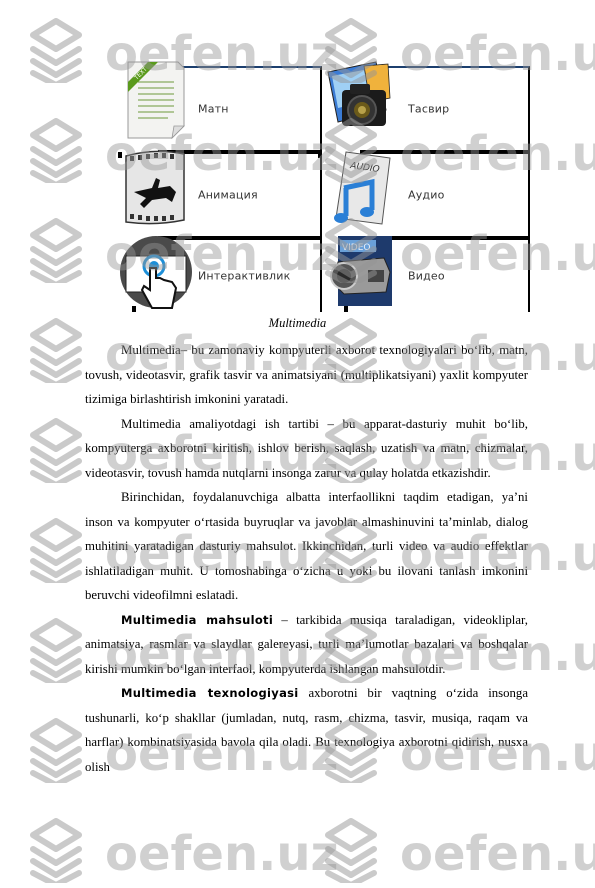  Describe the element at coordinates (213, 109) in the screenshot. I see `item-label: Матн` at that location.